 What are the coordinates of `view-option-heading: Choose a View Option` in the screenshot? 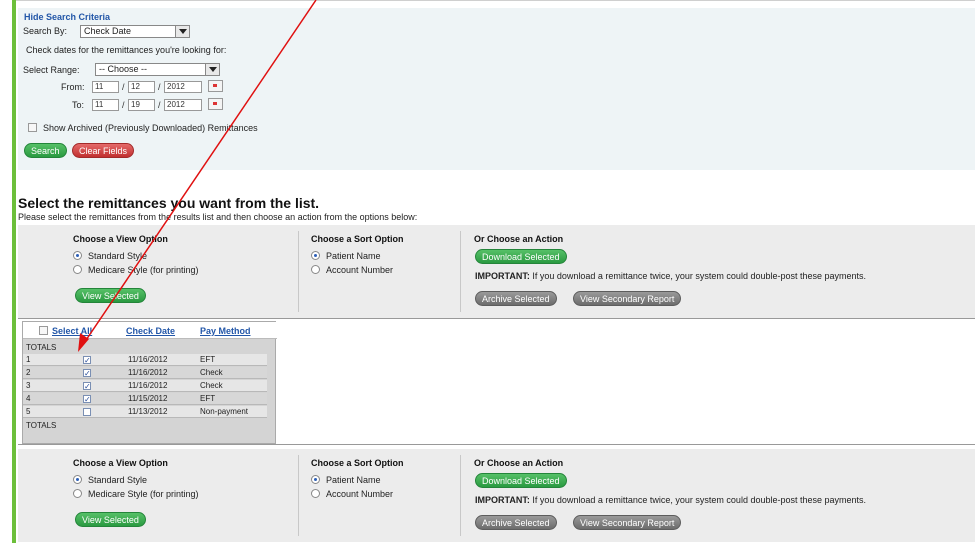 It's located at (120, 463).